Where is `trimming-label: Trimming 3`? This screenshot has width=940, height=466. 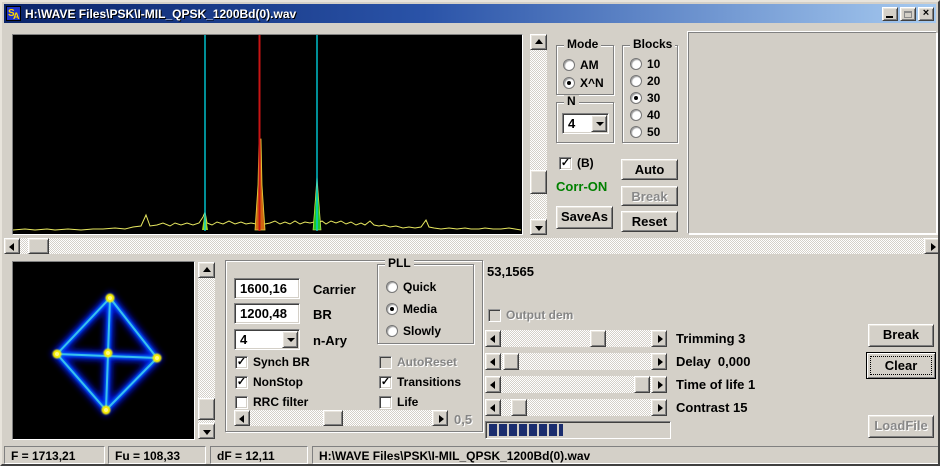
trimming-label: Trimming 3 is located at coordinates (711, 338).